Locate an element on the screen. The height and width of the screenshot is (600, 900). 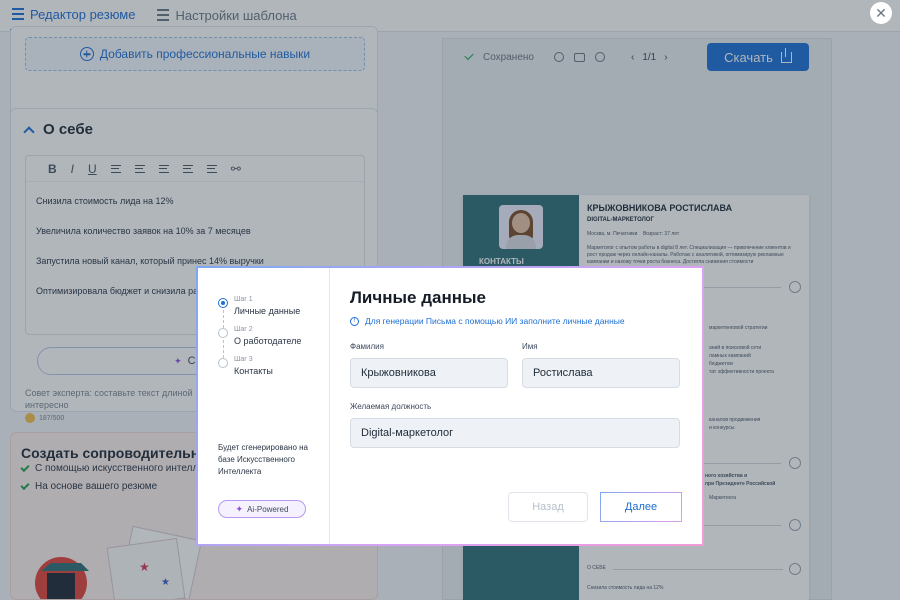
first-name-label: Имя is located at coordinates (530, 346).